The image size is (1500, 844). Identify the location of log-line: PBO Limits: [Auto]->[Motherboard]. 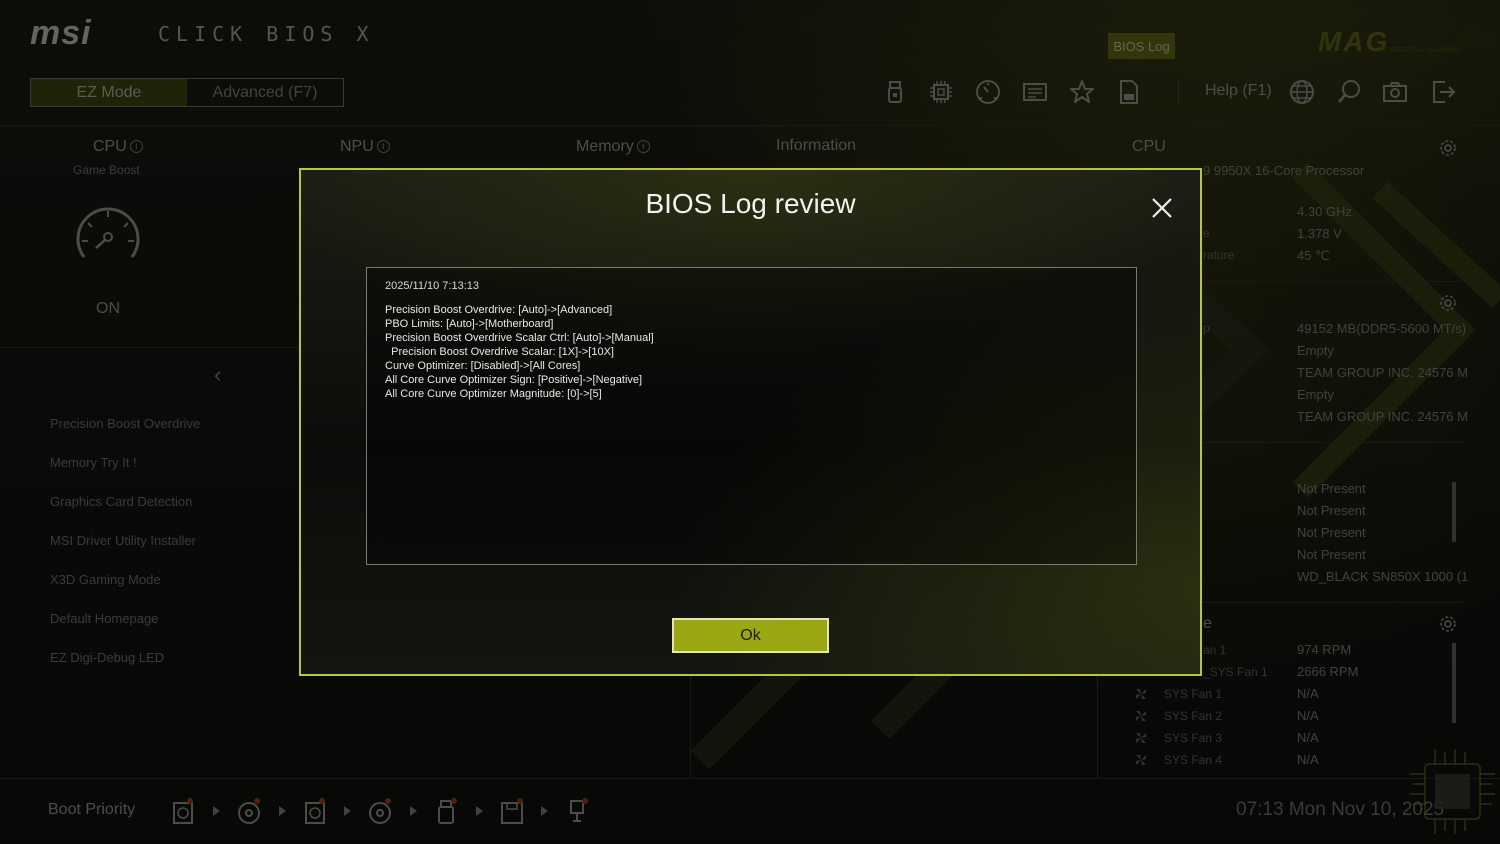
(469, 324).